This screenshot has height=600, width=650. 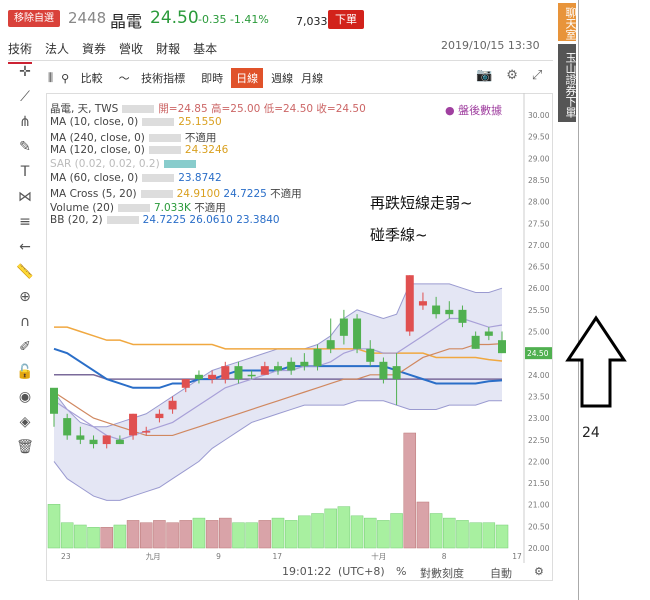 What do you see at coordinates (307, 571) in the screenshot?
I see `clock-time: 19:01:22` at bounding box center [307, 571].